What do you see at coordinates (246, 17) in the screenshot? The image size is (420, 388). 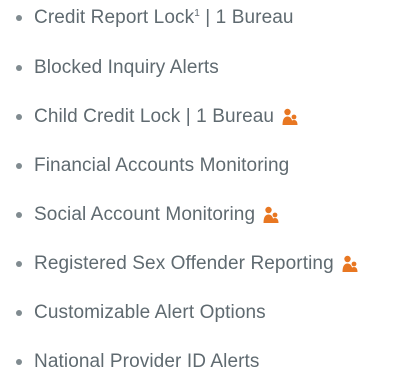 I see `feature-label-suffix: | 1 Bureau` at bounding box center [246, 17].